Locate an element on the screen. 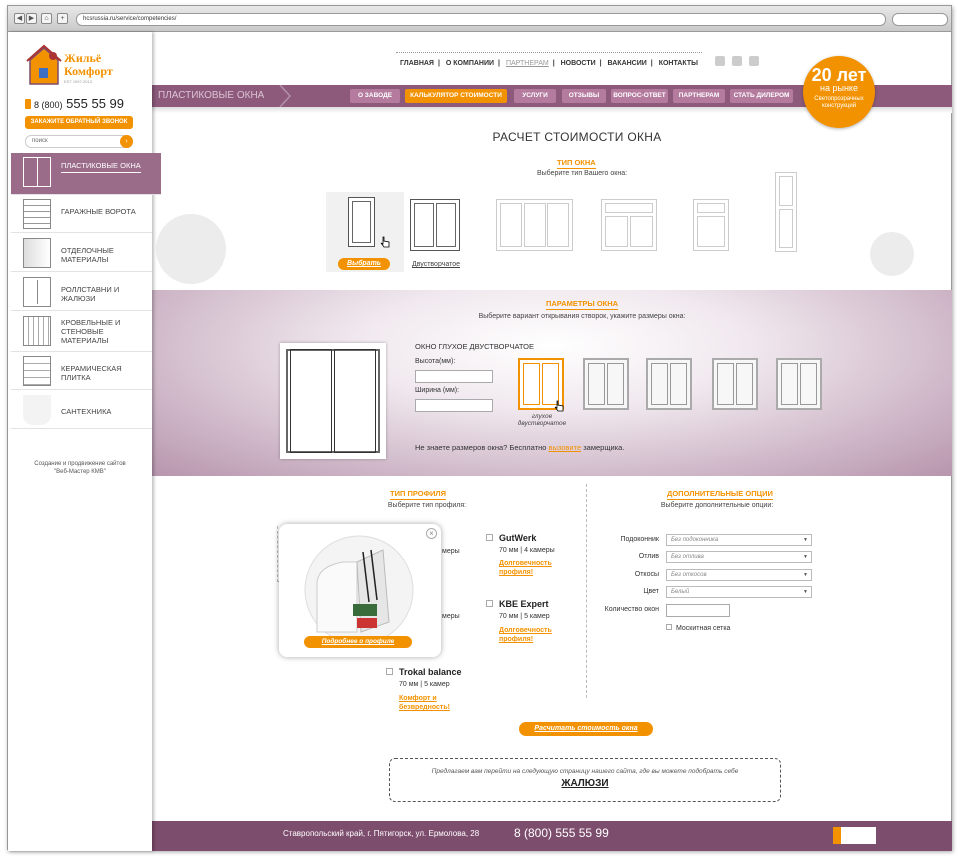 This screenshot has width=965, height=863. profile-details-button: Подробнее о профиле is located at coordinates (358, 642).